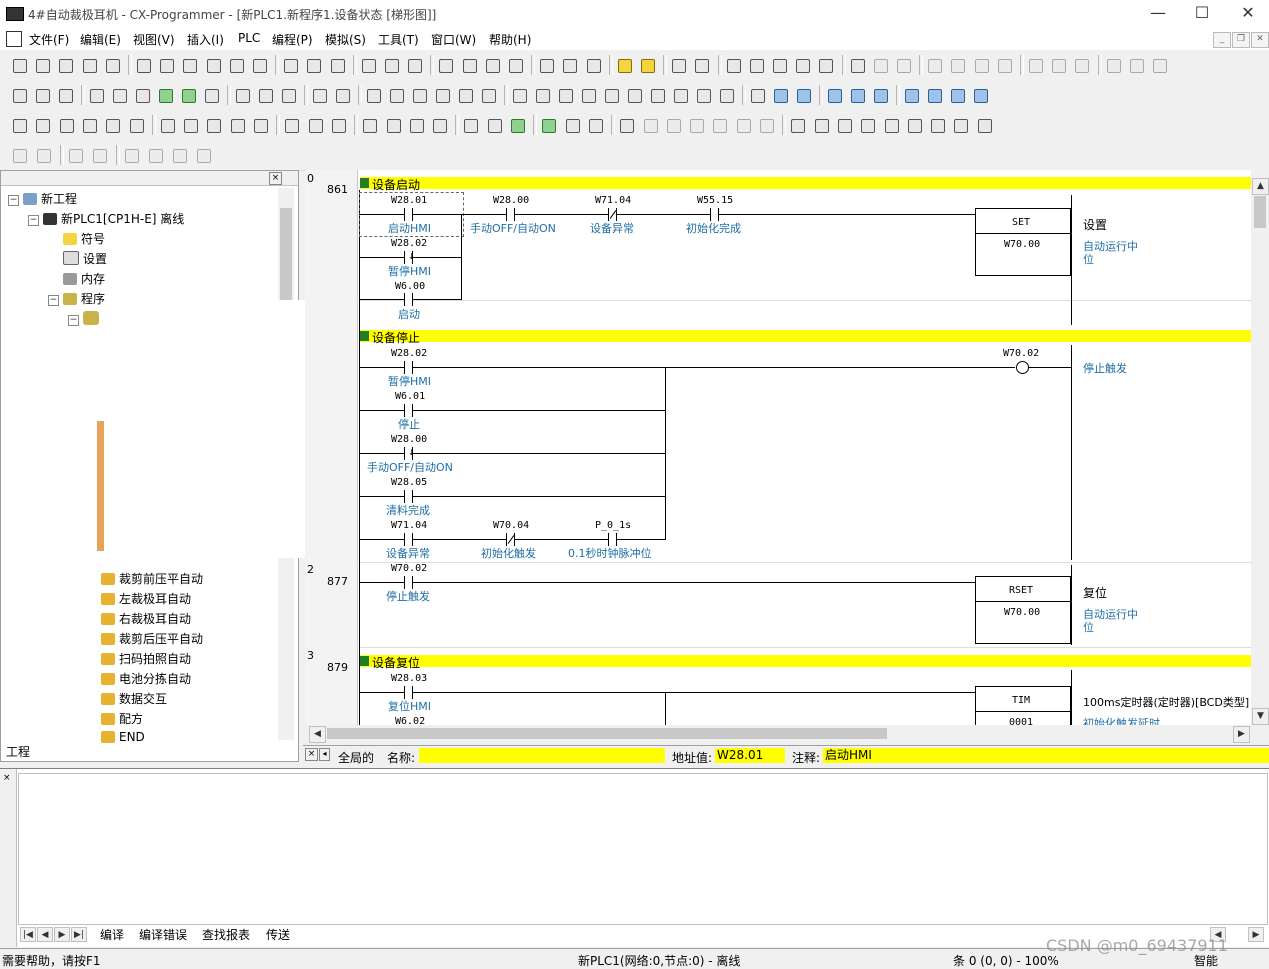 Image resolution: width=1269 pixels, height=969 pixels. What do you see at coordinates (100, 39) in the screenshot?
I see `menu-edit: 编辑(E)` at bounding box center [100, 39].